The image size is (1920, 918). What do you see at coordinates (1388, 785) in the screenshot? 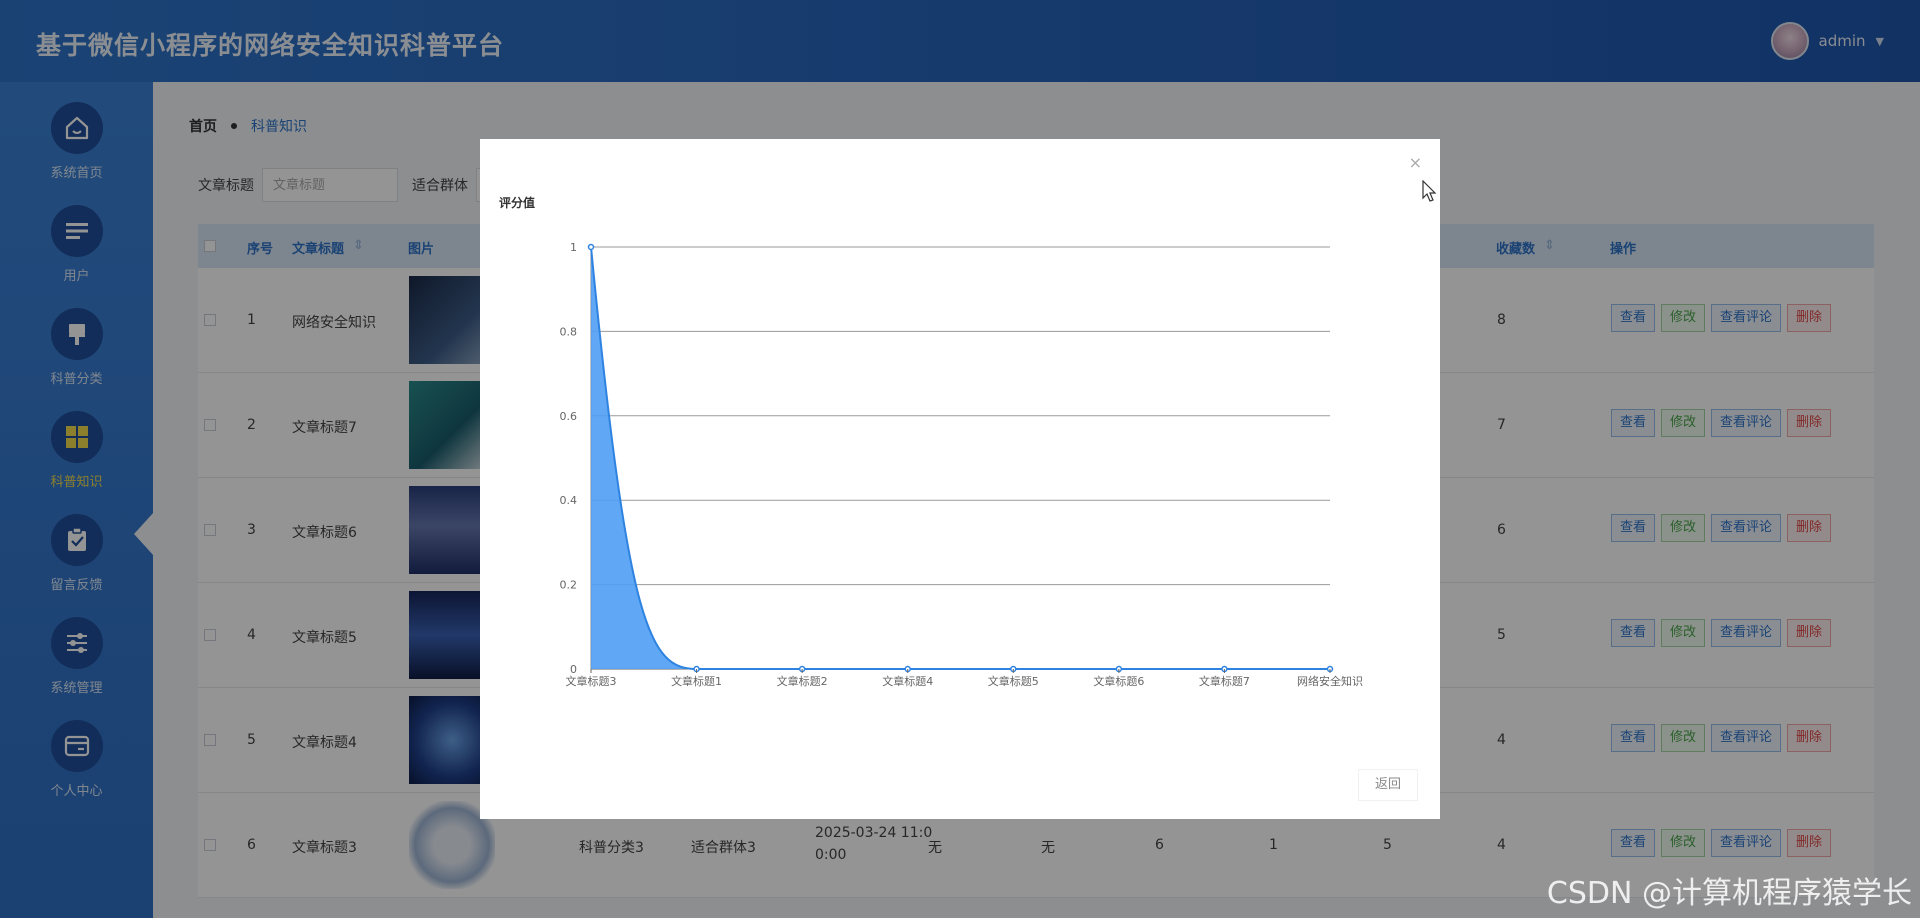
I see `back-button: 返回` at bounding box center [1388, 785].